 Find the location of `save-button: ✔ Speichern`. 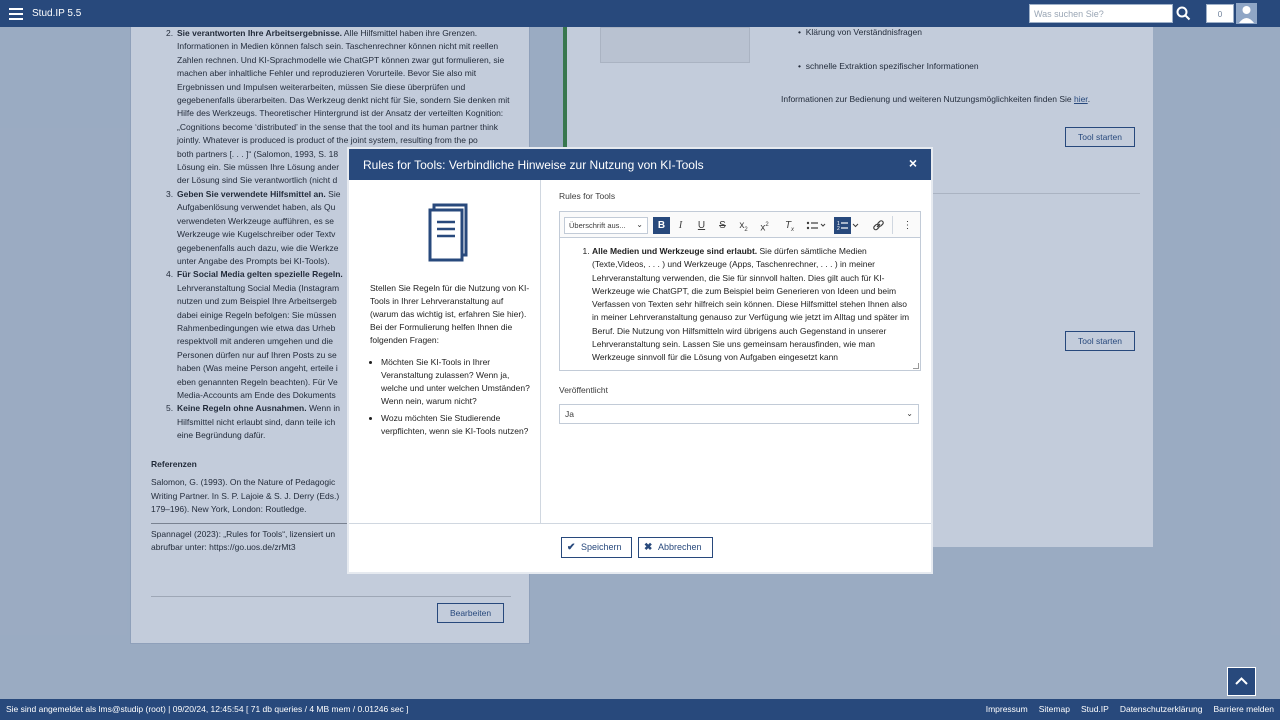

save-button: ✔ Speichern is located at coordinates (596, 547).